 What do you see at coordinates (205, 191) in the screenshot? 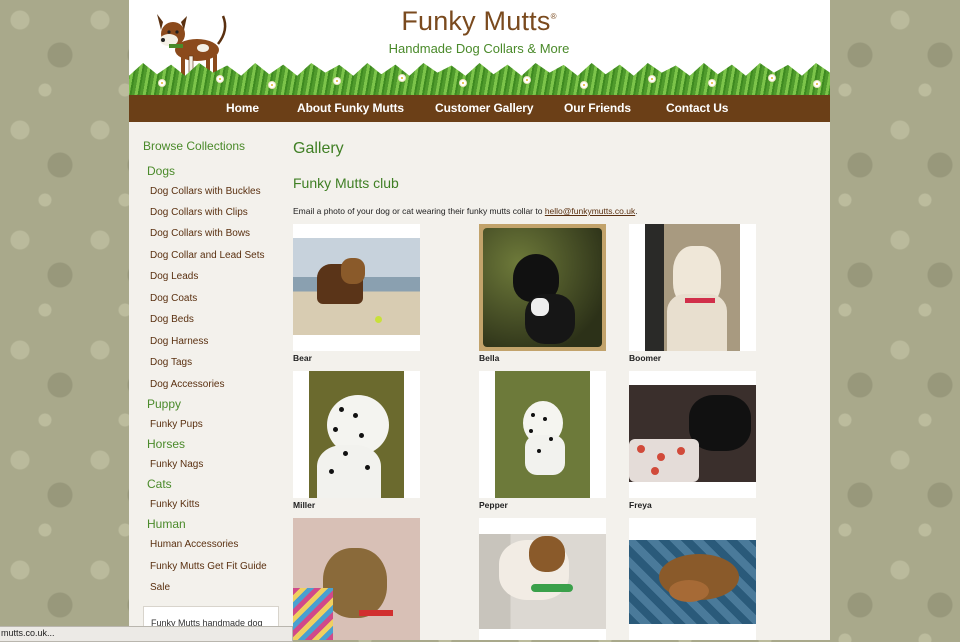
I see `sidebar-item: Dog Collars with Buckles` at bounding box center [205, 191].